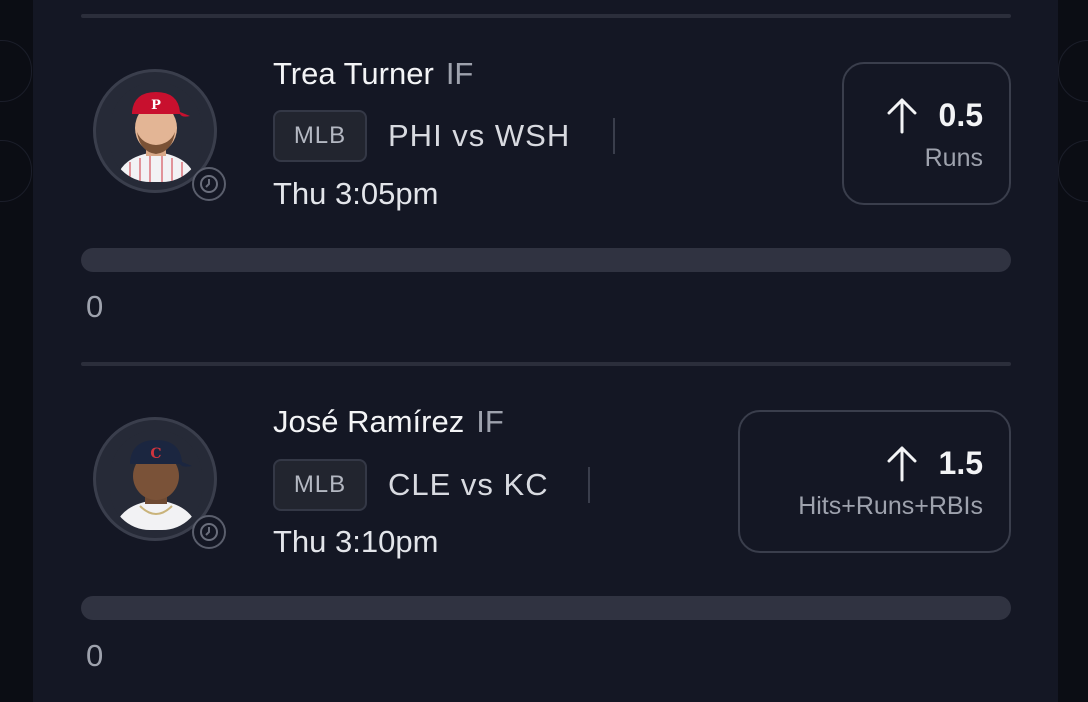  What do you see at coordinates (156, 105) in the screenshot?
I see `svg-text: P` at bounding box center [156, 105].